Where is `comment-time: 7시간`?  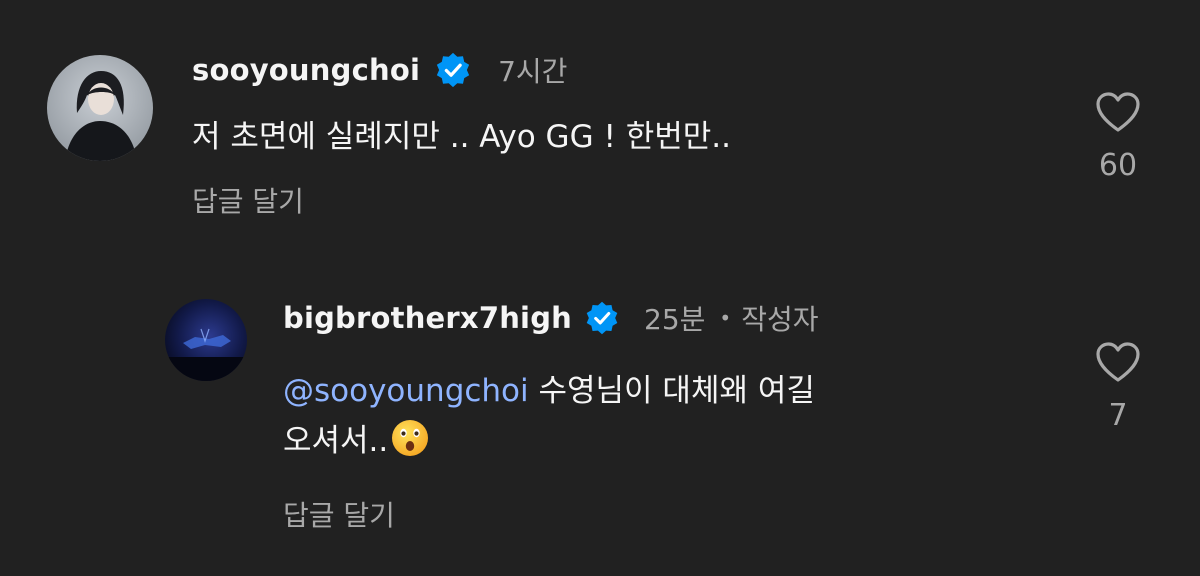 comment-time: 7시간 is located at coordinates (533, 71).